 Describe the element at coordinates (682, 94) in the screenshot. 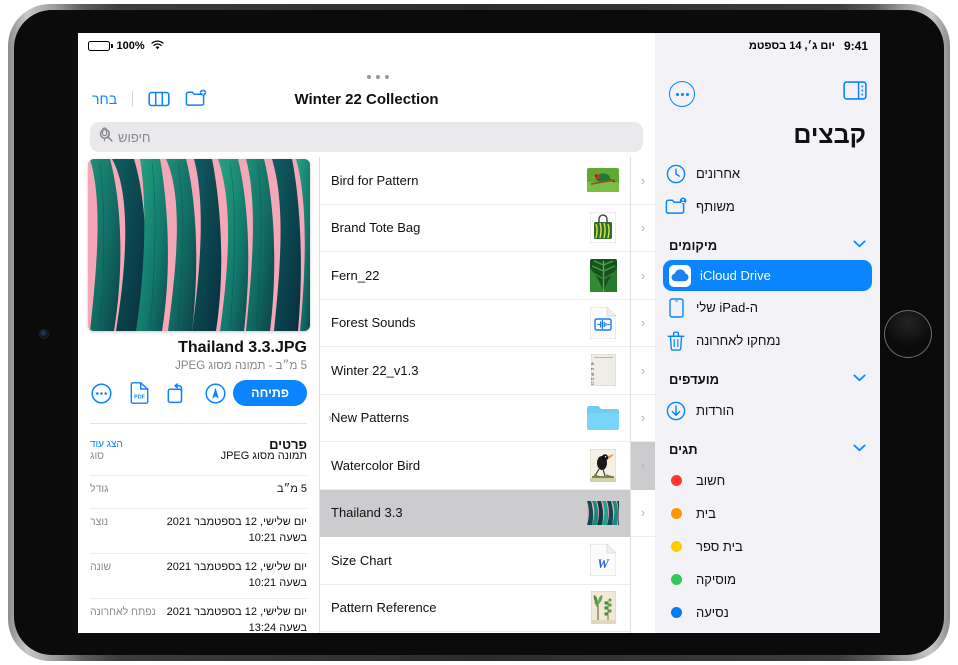

I see `more-circle-icon` at that location.